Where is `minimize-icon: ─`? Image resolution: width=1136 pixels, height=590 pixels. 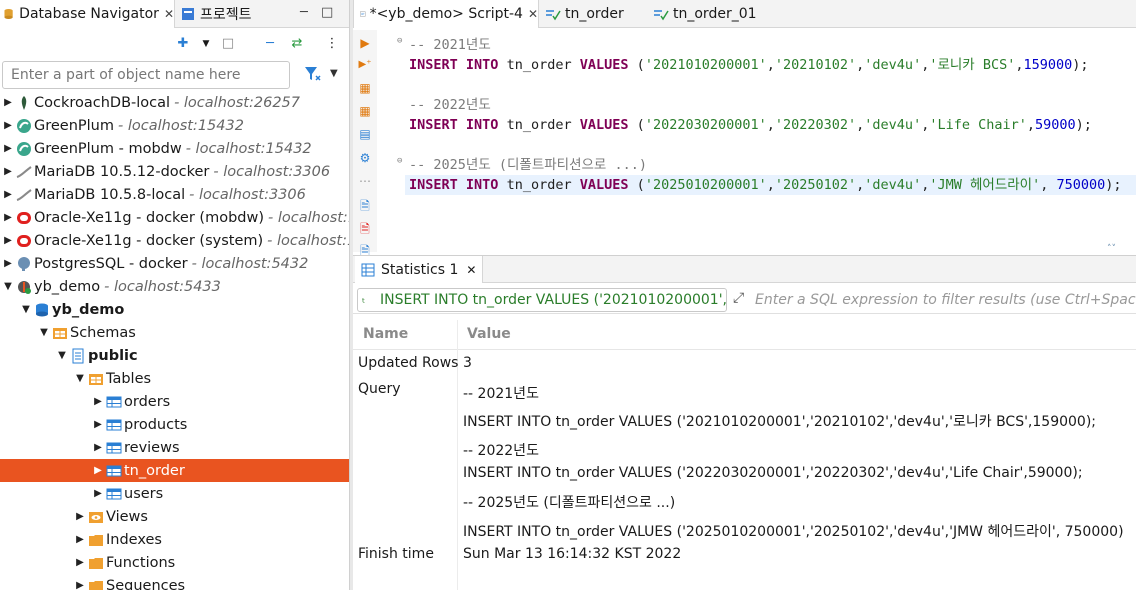
minimize-icon: ─ is located at coordinates (304, 12).